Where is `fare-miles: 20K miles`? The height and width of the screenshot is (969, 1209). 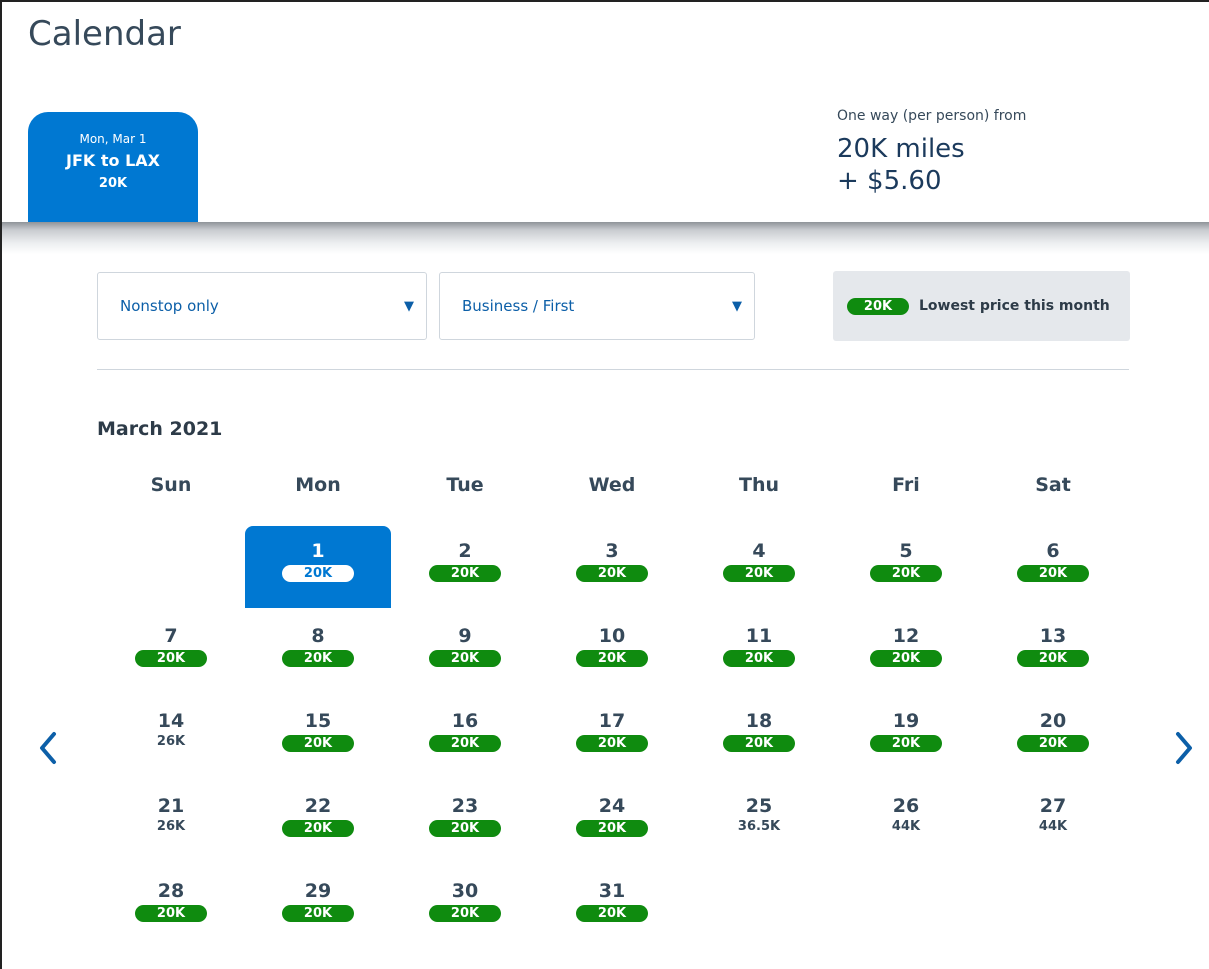
fare-miles: 20K miles is located at coordinates (901, 149).